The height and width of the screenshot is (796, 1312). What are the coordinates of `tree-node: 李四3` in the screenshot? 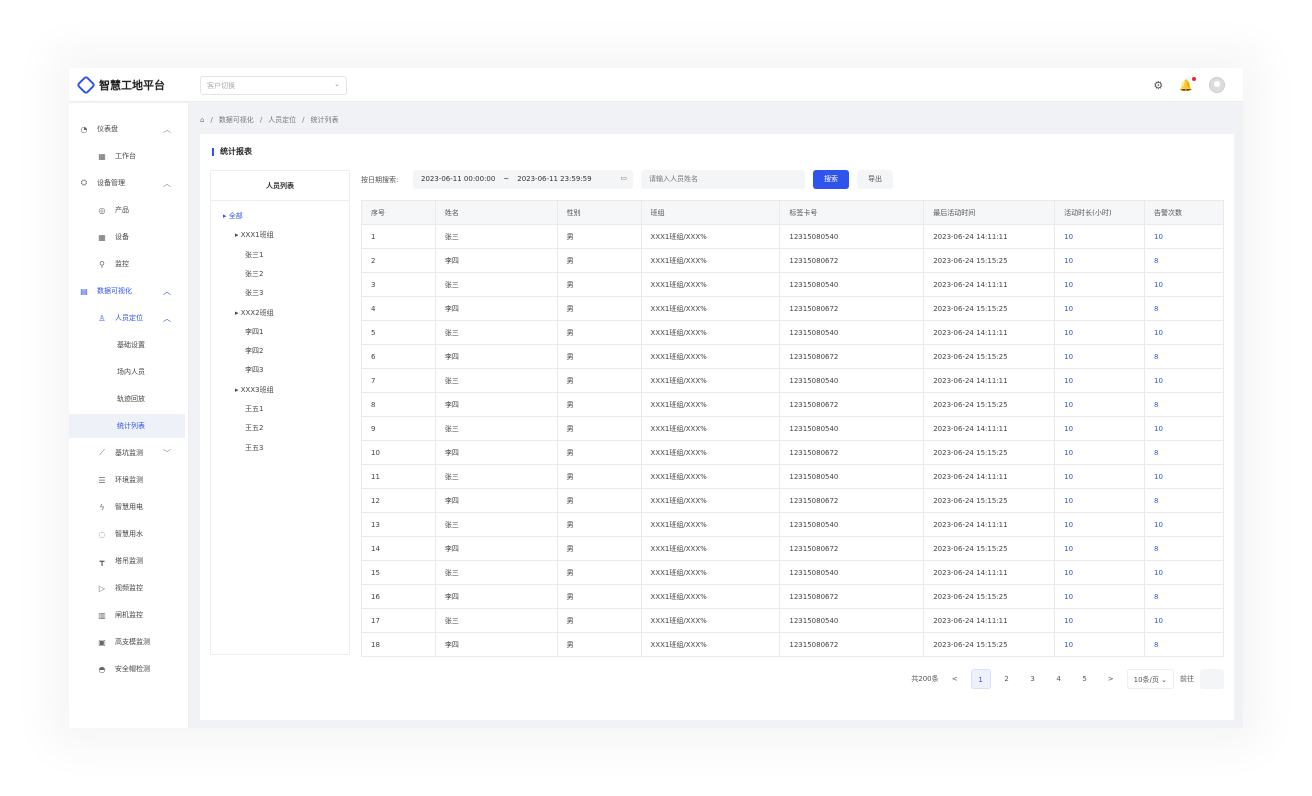 It's located at (254, 370).